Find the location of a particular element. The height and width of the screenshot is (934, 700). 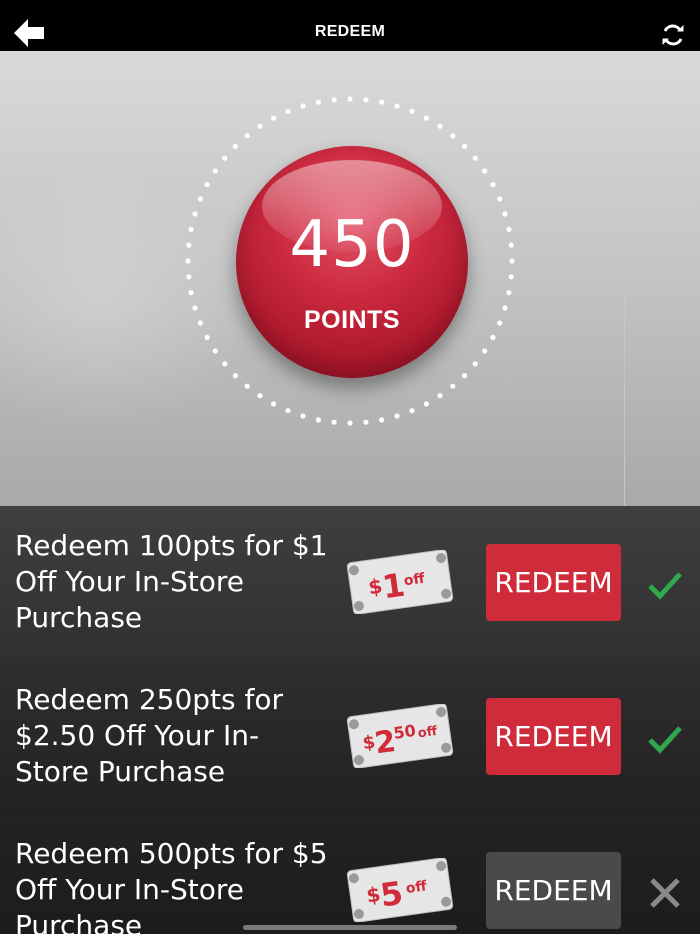

coupon-5-off-icon: $ 5 off is located at coordinates (400, 890).